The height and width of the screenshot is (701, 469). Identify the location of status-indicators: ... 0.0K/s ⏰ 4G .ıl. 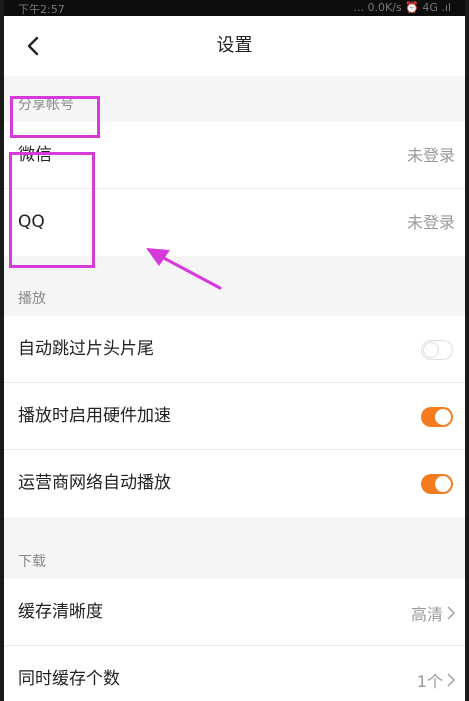
(402, 7).